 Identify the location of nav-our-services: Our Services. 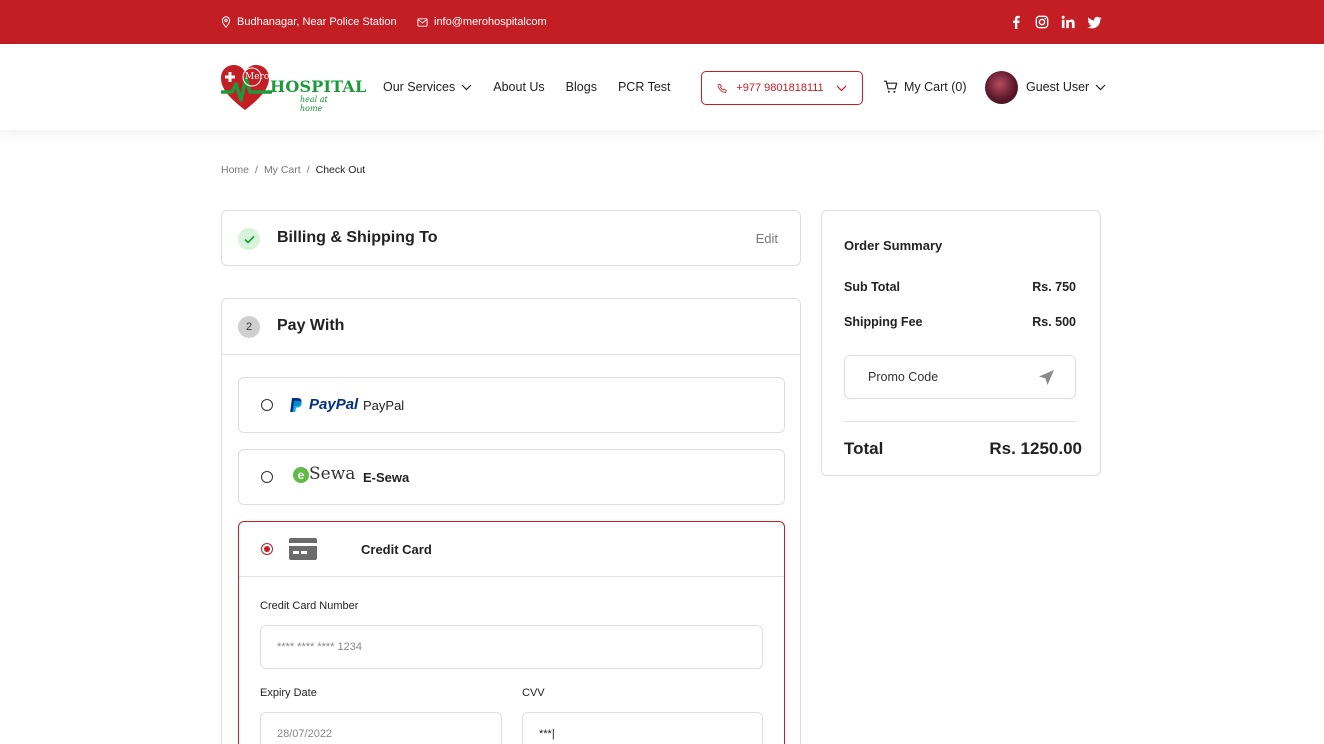
(427, 87).